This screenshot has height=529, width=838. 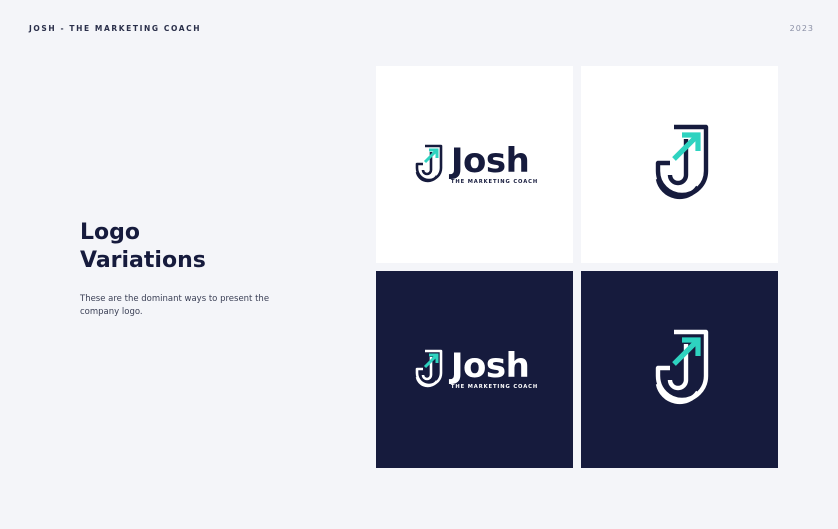 What do you see at coordinates (115, 28) in the screenshot?
I see `header-brand: JOSH - THE MARKETING COACH` at bounding box center [115, 28].